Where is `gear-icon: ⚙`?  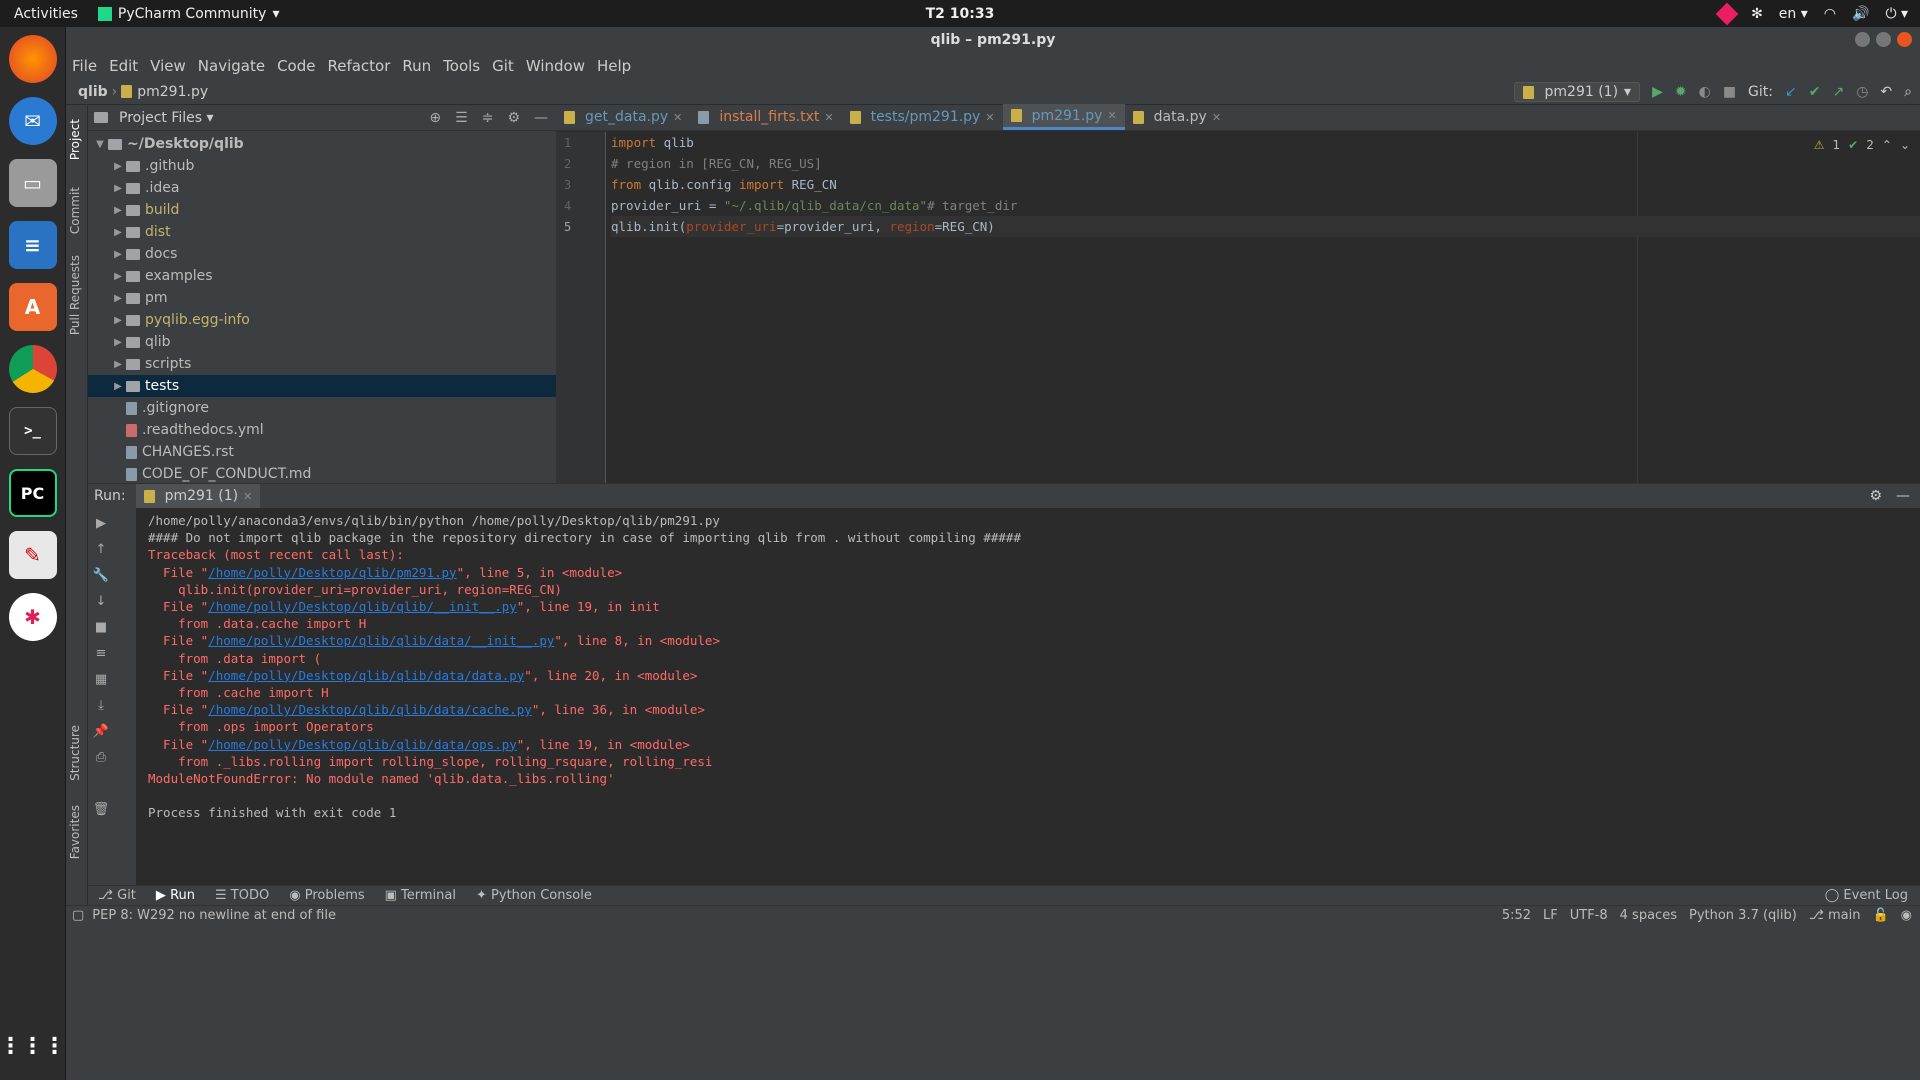
gear-icon: ⚙ is located at coordinates (1875, 496).